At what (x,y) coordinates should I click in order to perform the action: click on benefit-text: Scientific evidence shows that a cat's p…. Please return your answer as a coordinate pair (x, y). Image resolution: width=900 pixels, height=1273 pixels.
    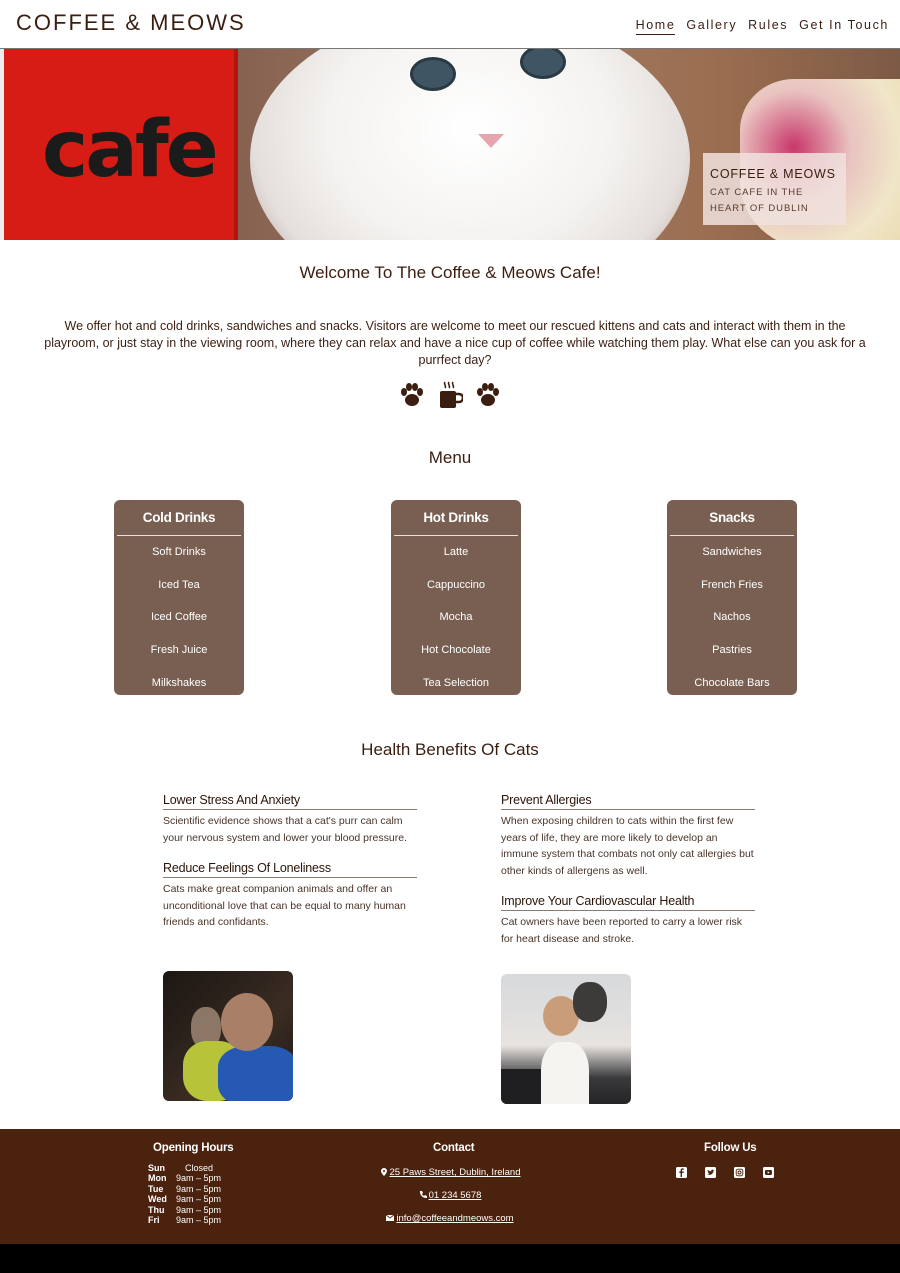
    Looking at the image, I should click on (285, 829).